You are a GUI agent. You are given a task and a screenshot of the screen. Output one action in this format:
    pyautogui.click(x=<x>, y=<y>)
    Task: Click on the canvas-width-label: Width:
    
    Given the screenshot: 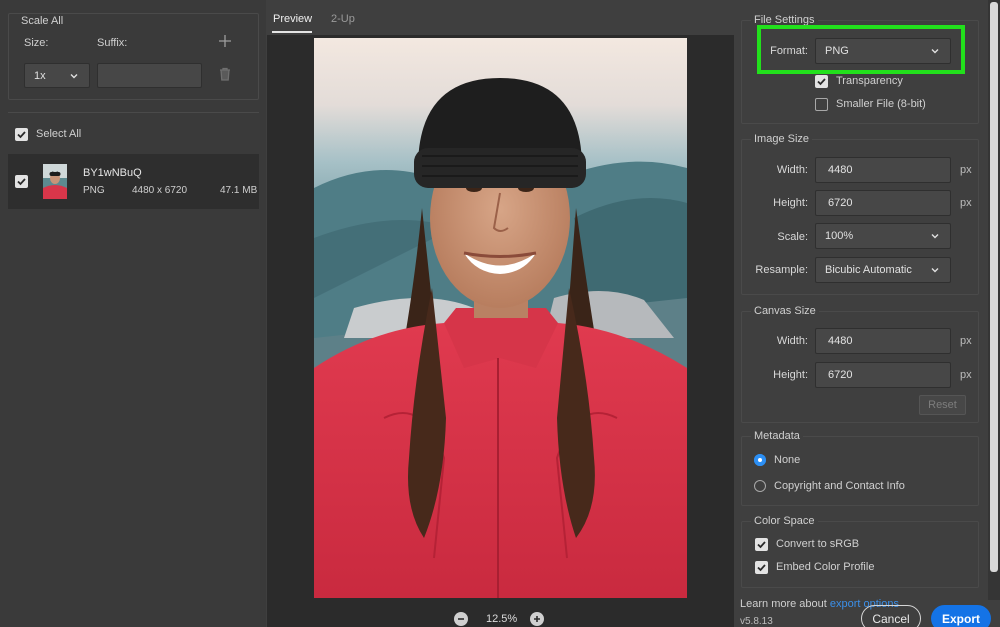 What is the action you would take?
    pyautogui.click(x=792, y=341)
    